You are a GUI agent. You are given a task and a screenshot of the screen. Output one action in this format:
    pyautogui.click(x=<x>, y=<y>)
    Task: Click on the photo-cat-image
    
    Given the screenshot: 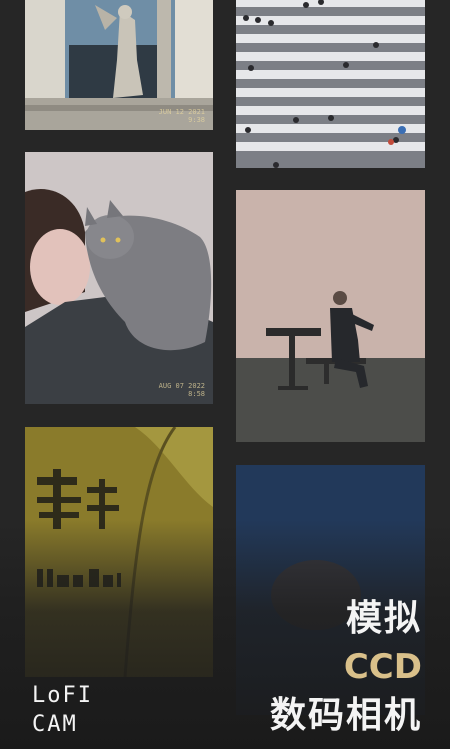 What is the action you would take?
    pyautogui.click(x=119, y=278)
    